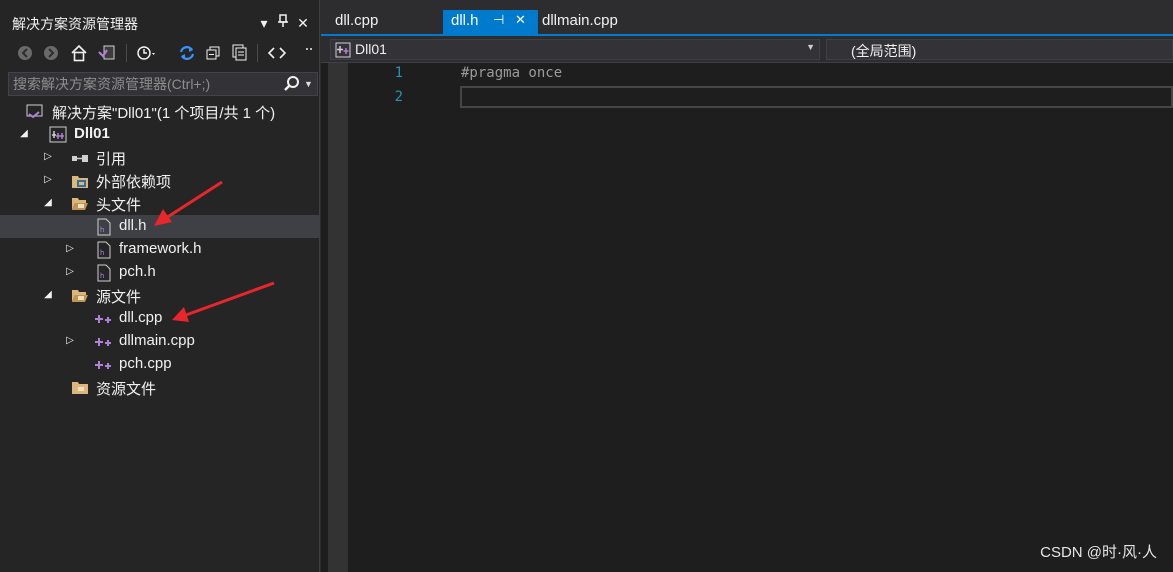  I want to click on collapse-all-icon, so click(213, 53).